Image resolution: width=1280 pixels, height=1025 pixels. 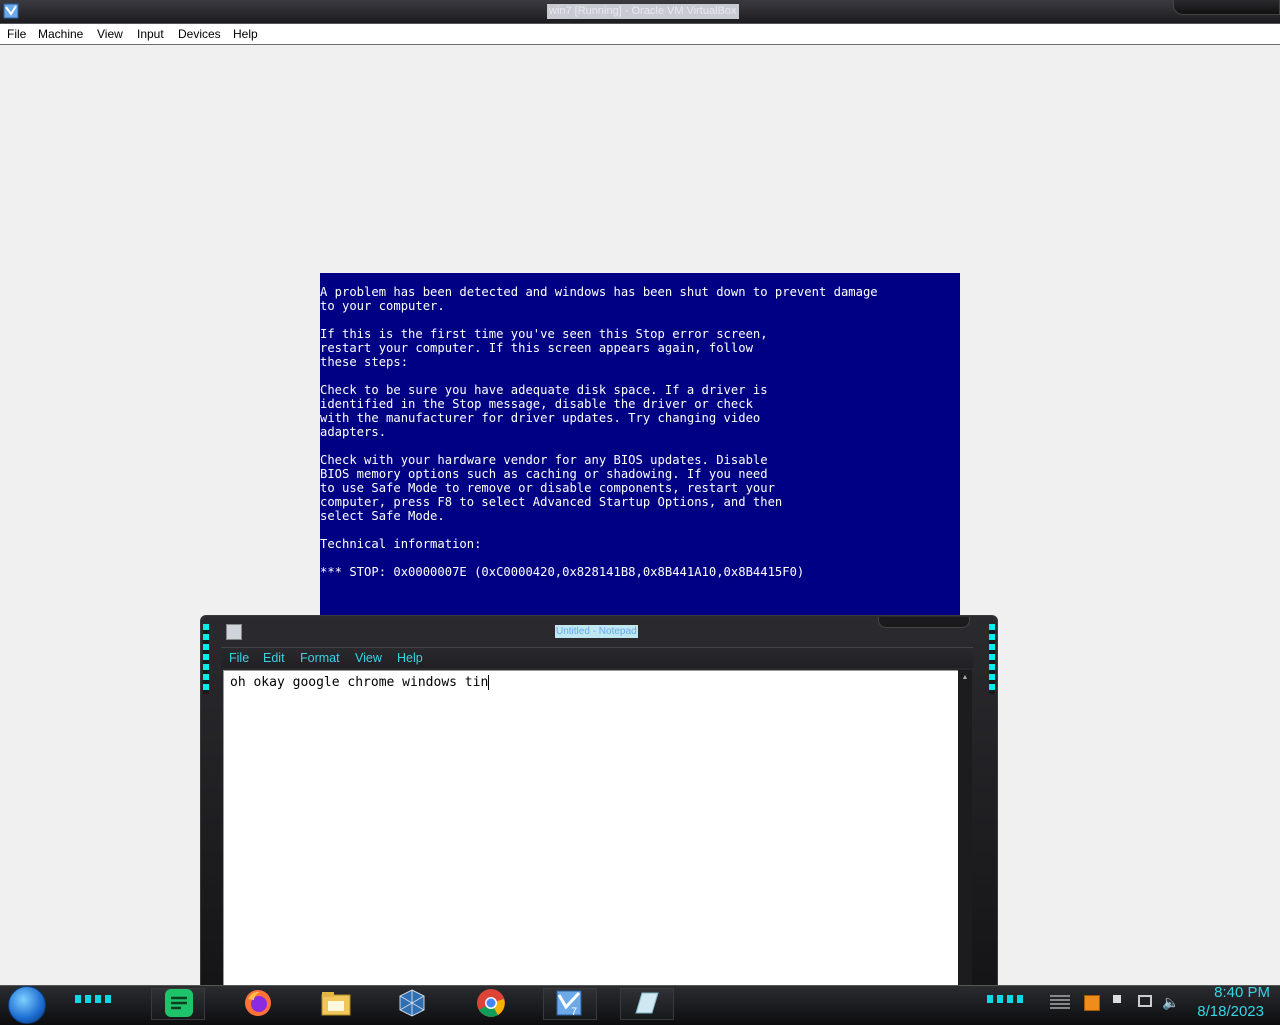 What do you see at coordinates (965, 830) in the screenshot?
I see `notepad-scrollbar` at bounding box center [965, 830].